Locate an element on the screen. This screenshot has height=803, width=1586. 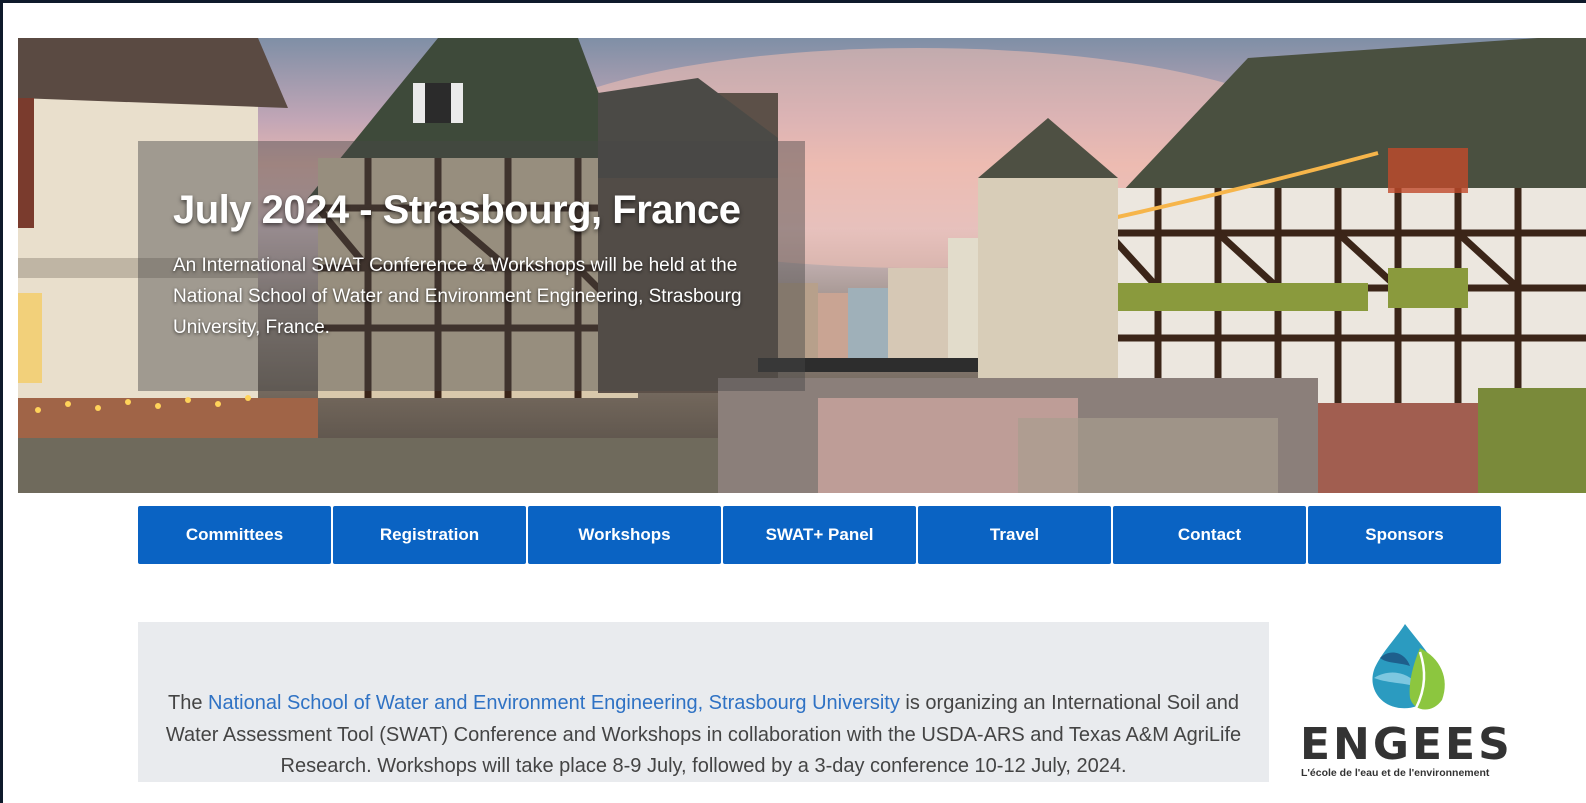
nav-sponsors-button: Sponsors is located at coordinates (1404, 535).